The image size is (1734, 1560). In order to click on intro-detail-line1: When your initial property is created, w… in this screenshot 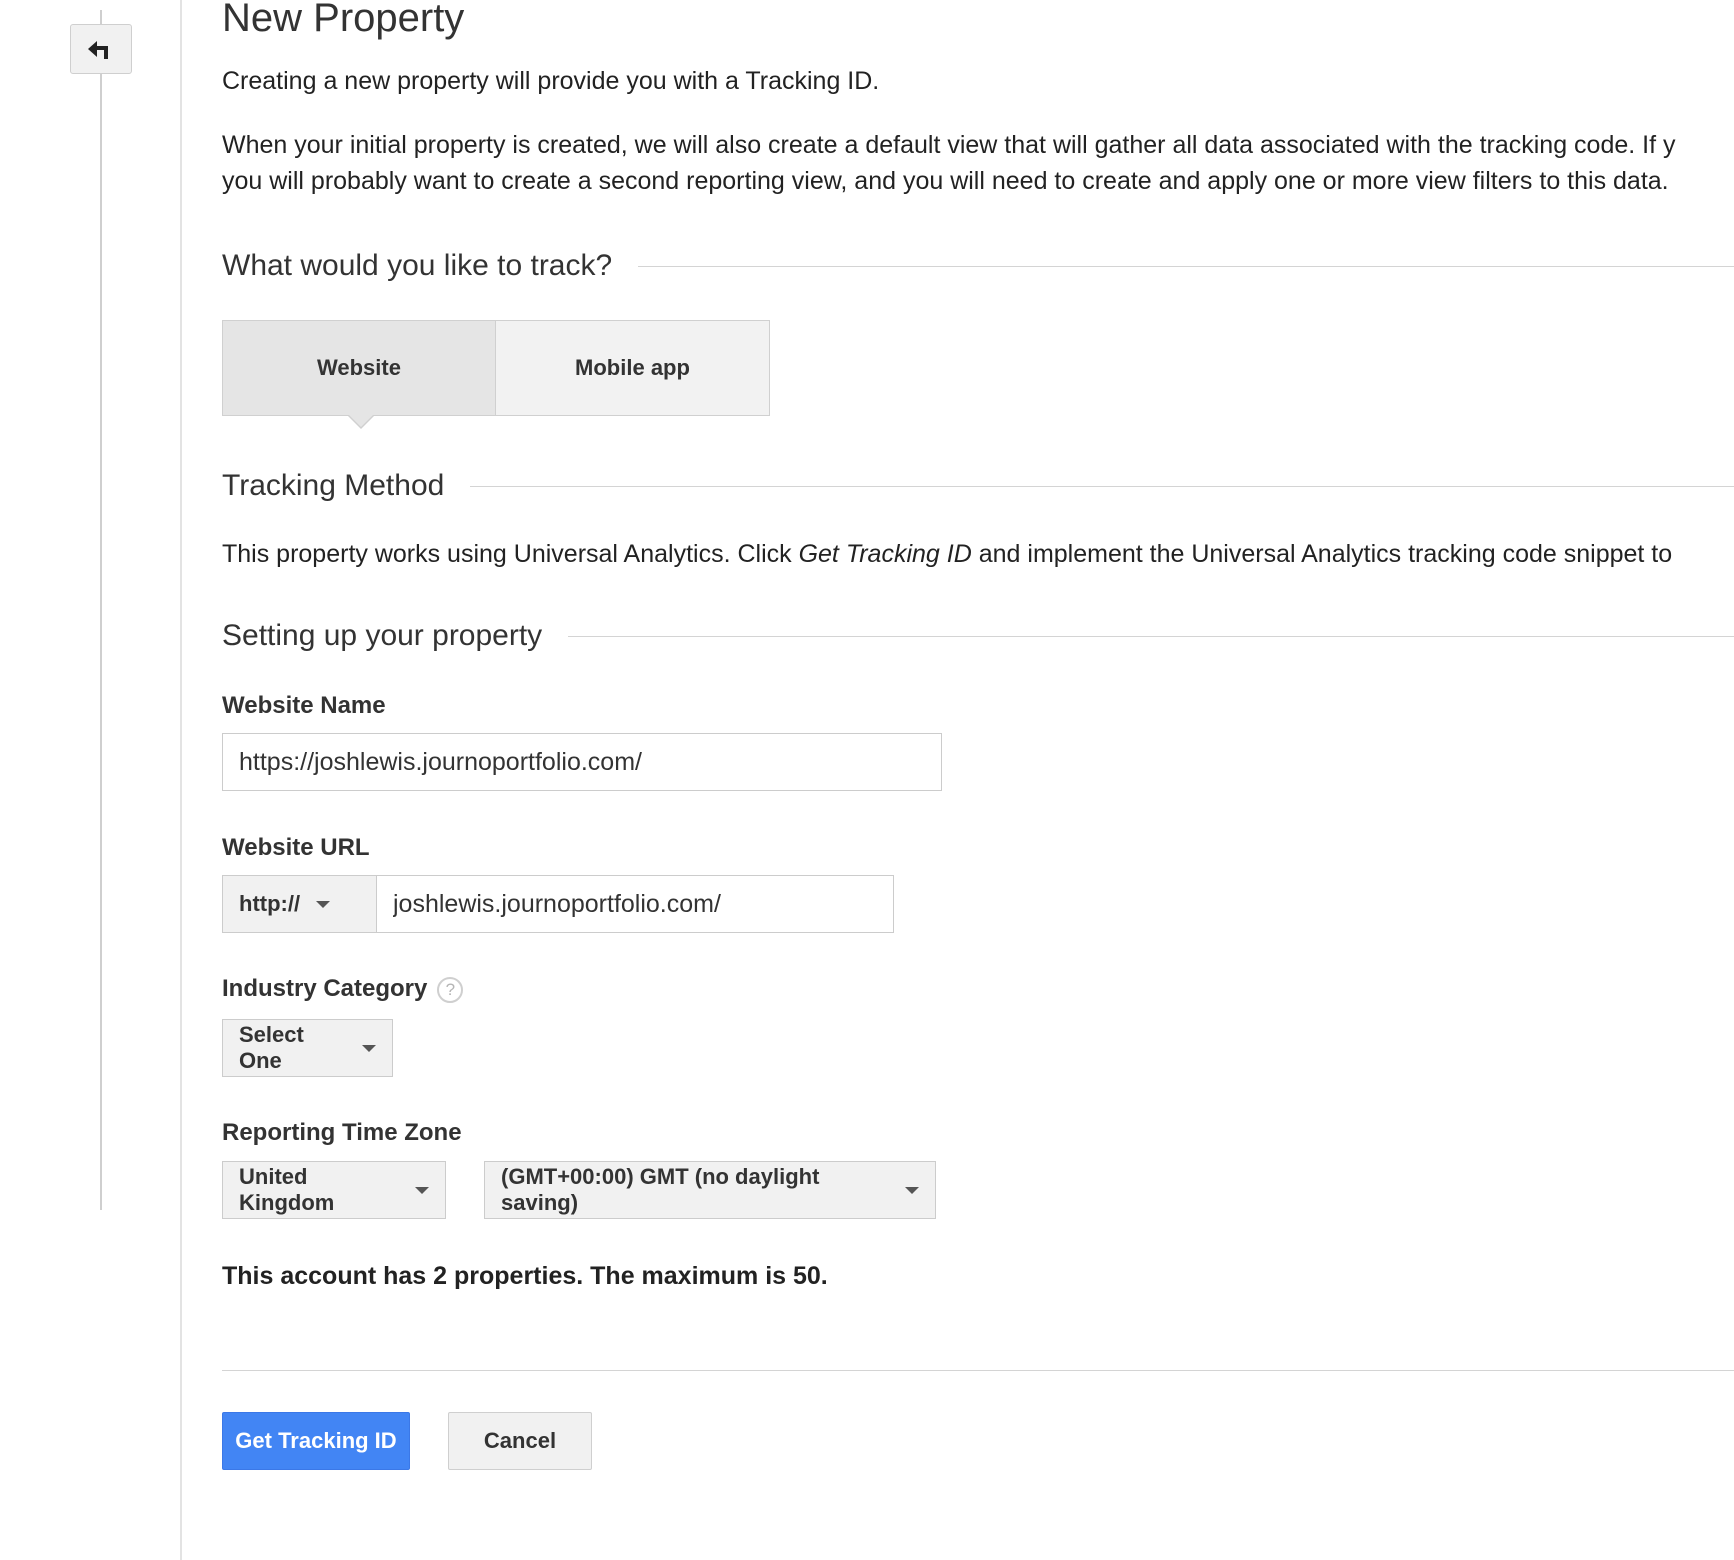, I will do `click(949, 145)`.